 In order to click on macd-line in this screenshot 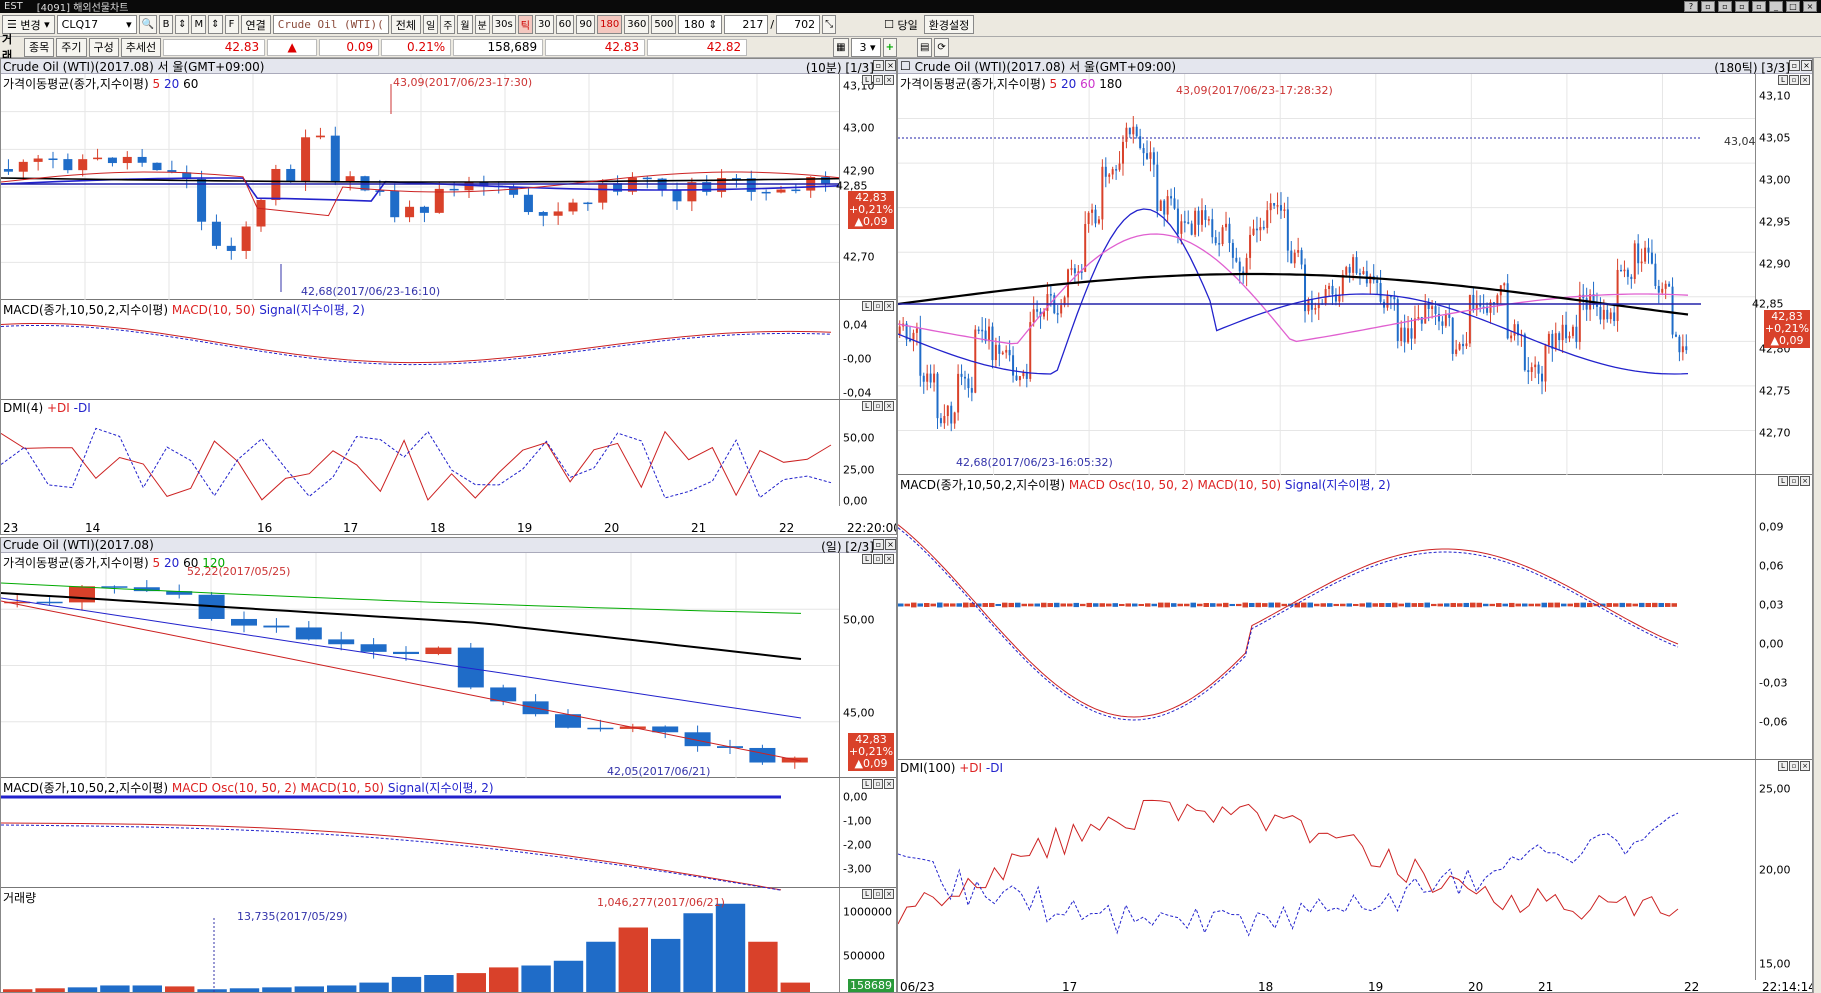, I will do `click(416, 343)`.